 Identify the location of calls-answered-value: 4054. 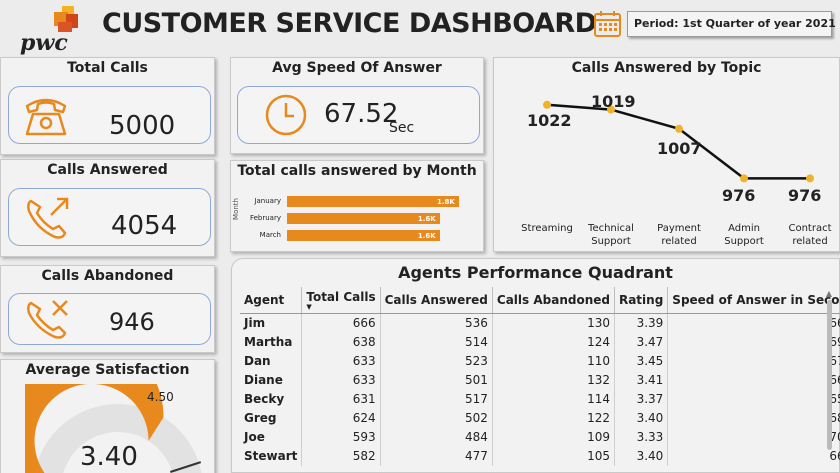
(144, 226).